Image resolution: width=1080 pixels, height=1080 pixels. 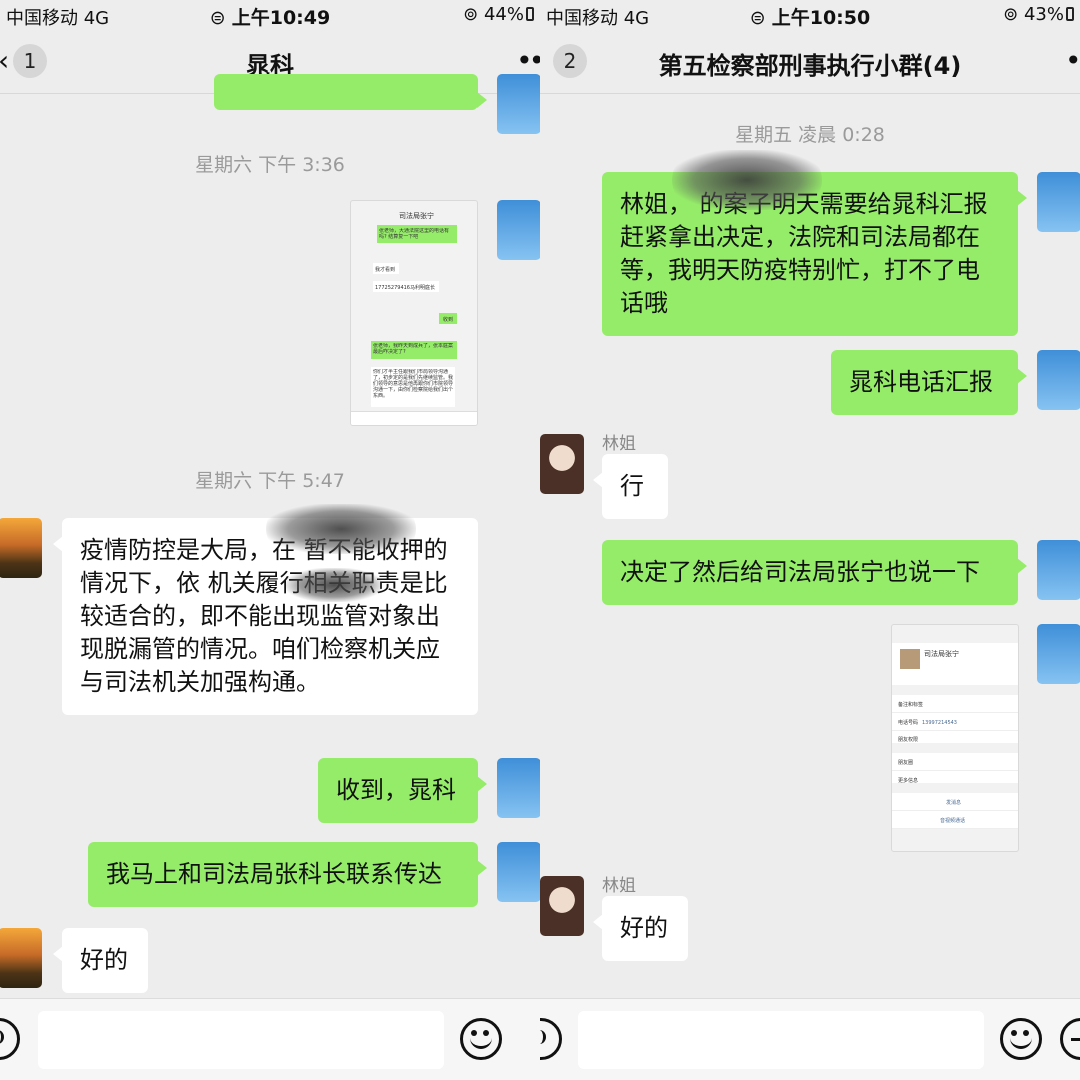 What do you see at coordinates (405, 288) in the screenshot?
I see `shot-msg-3: 17725279416马利明庭长` at bounding box center [405, 288].